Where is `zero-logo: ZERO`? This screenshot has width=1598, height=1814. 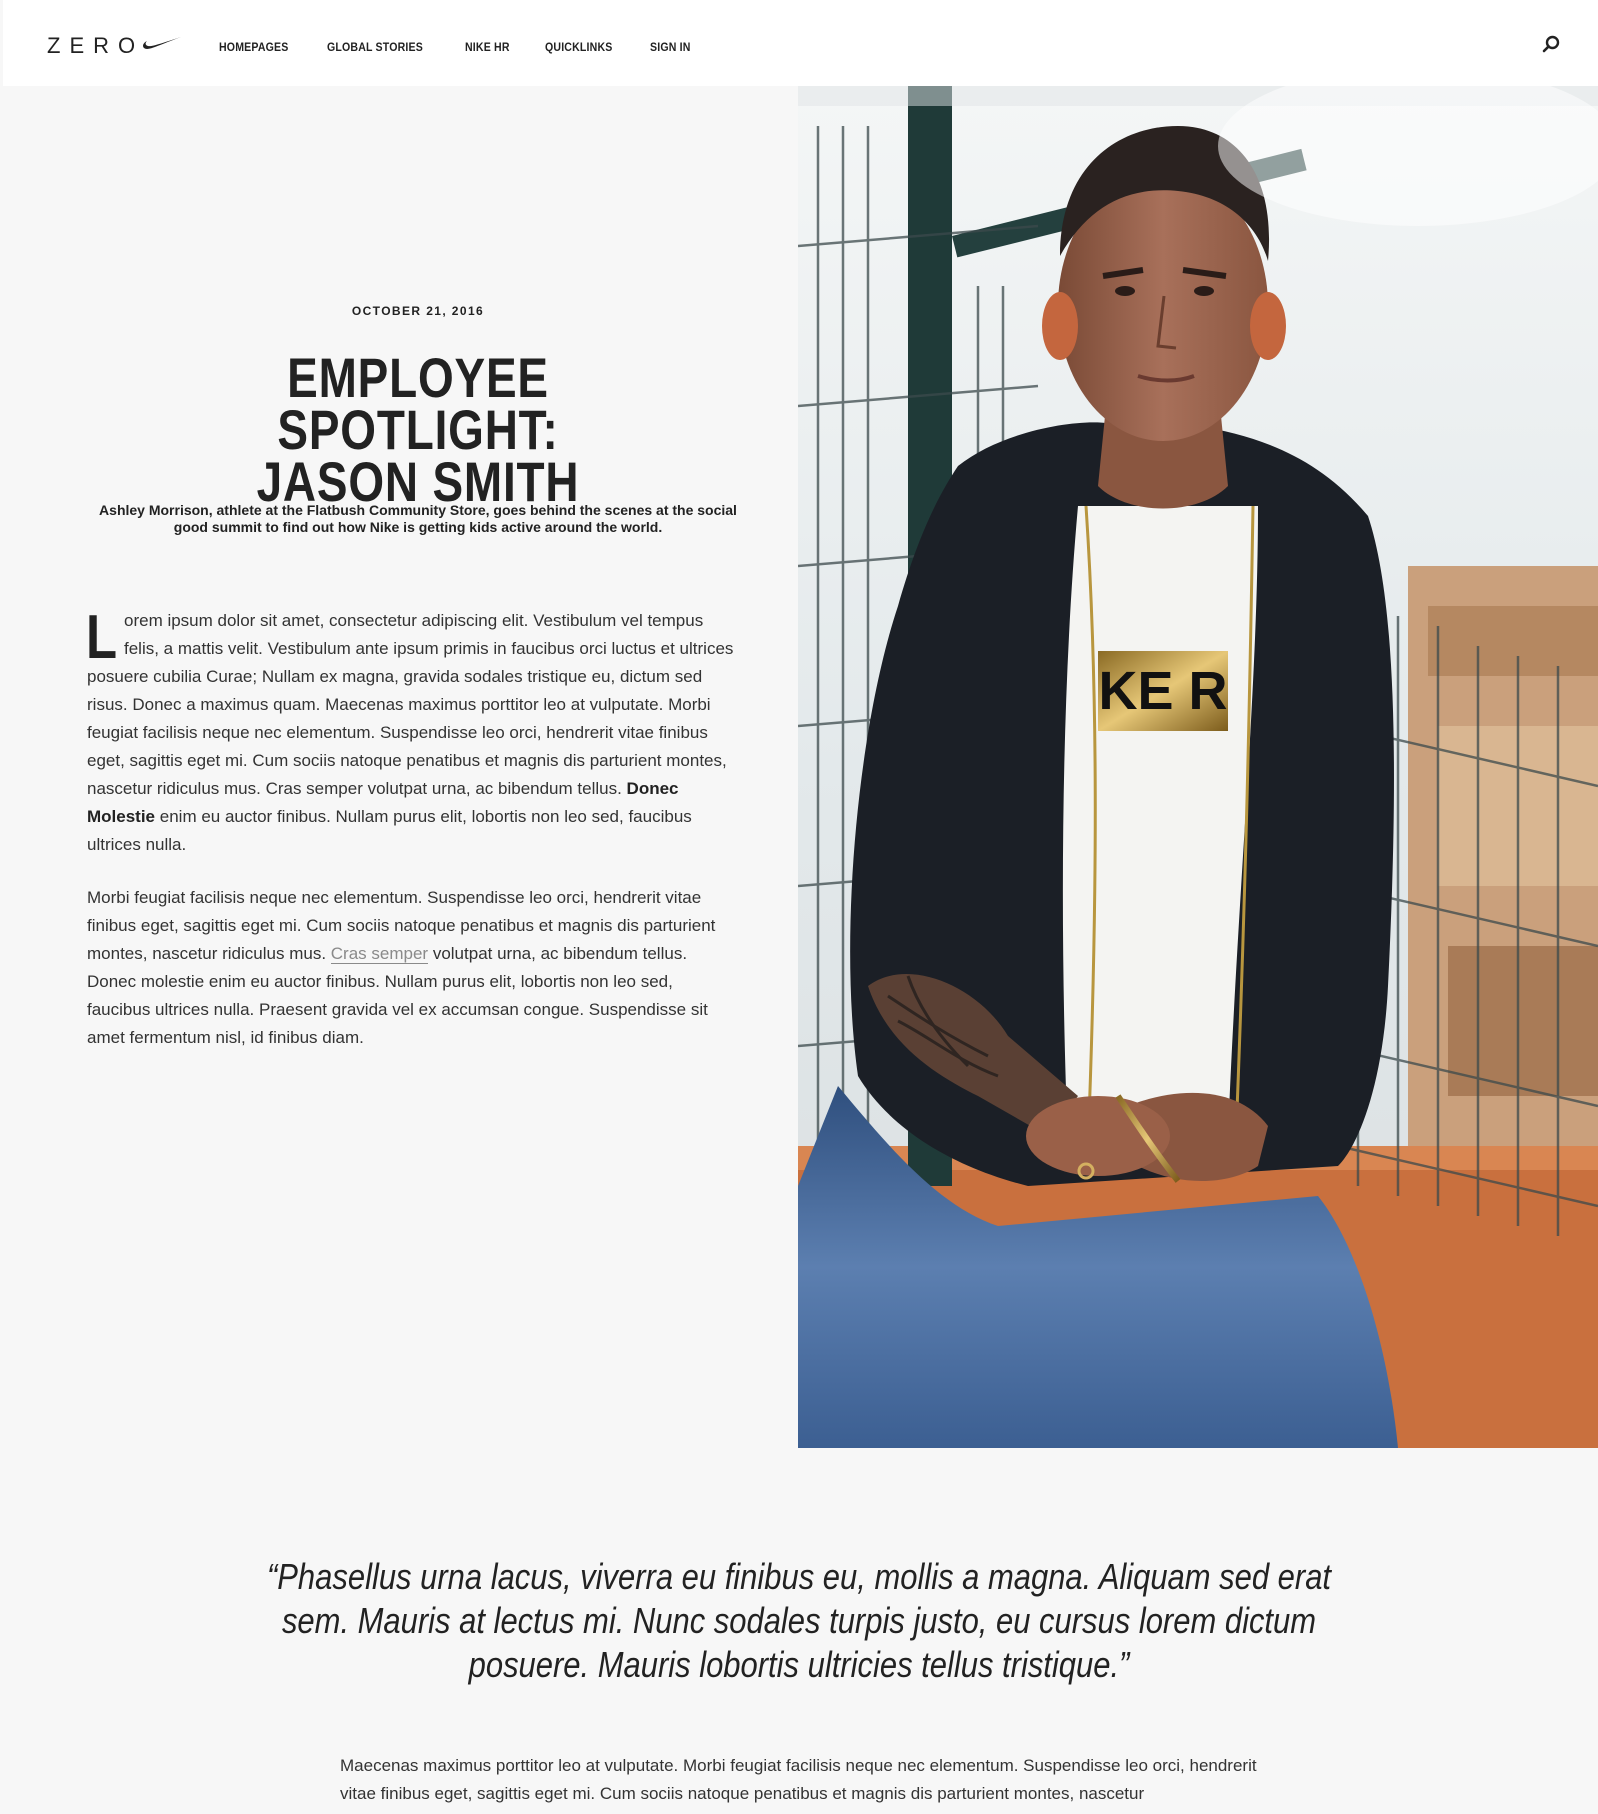 zero-logo: ZERO is located at coordinates (114, 46).